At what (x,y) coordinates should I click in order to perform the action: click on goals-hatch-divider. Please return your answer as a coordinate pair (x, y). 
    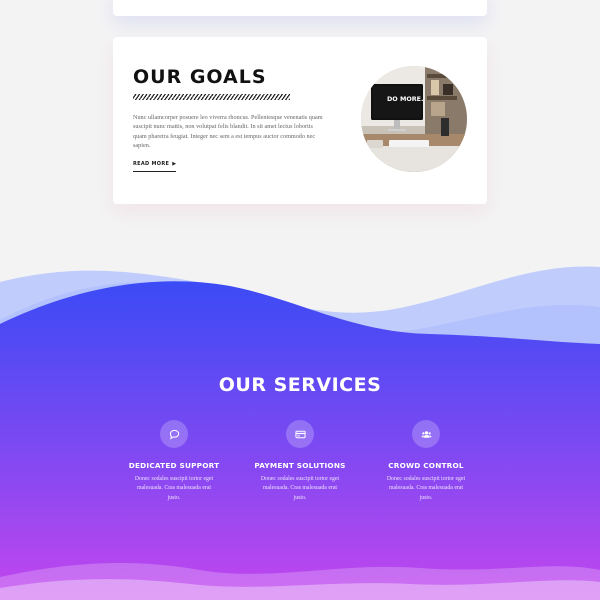
    Looking at the image, I should click on (211, 97).